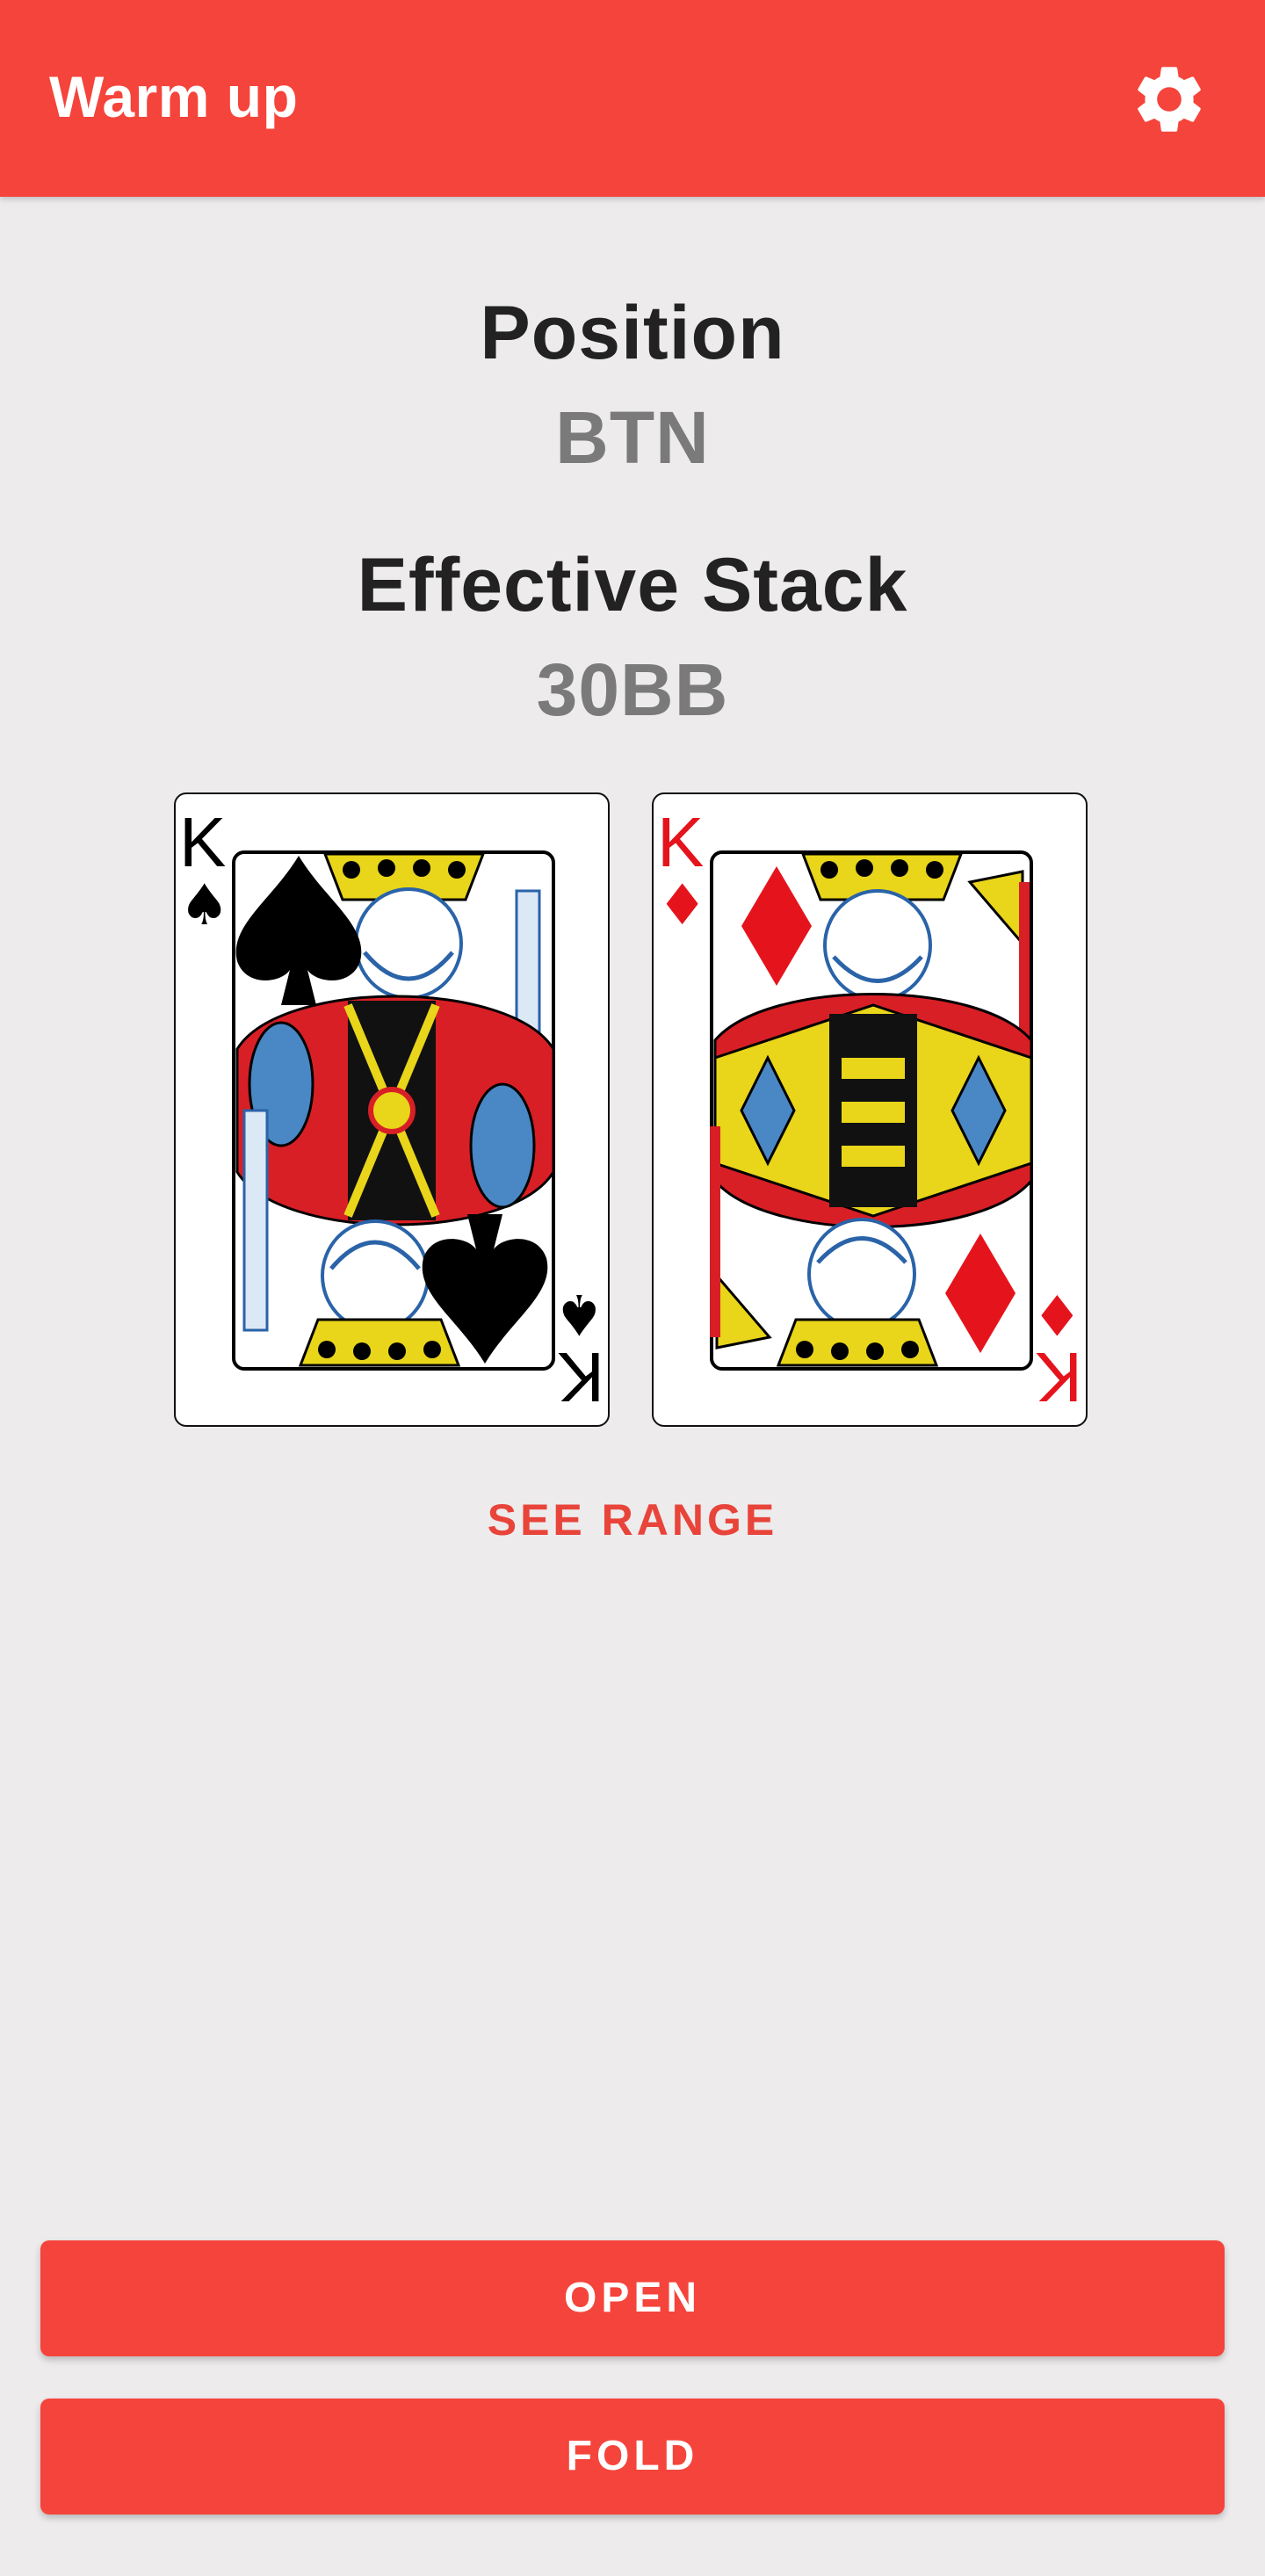 The width and height of the screenshot is (1265, 2576). Describe the element at coordinates (1057, 1313) in the screenshot. I see `card-suit-bottom: ♦` at that location.